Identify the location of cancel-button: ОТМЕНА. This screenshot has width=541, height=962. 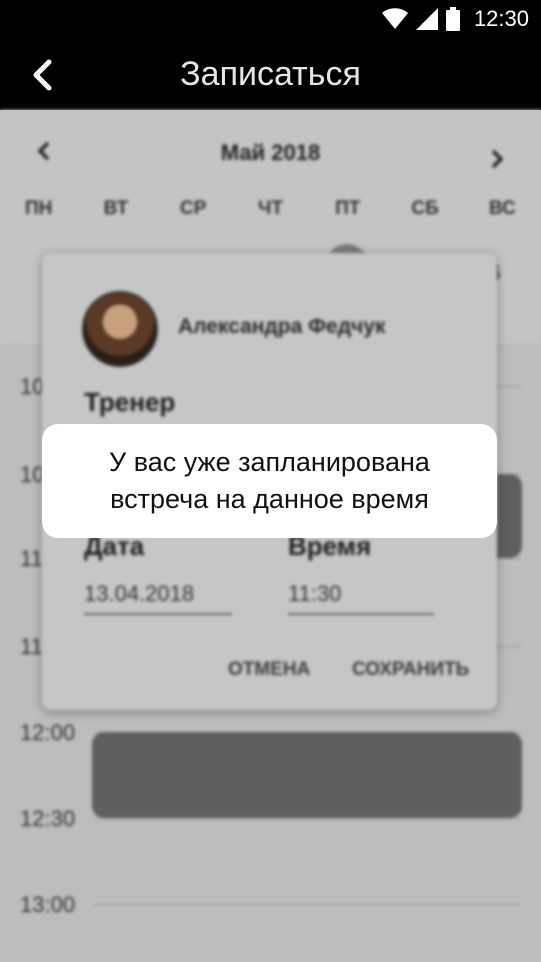
(269, 670).